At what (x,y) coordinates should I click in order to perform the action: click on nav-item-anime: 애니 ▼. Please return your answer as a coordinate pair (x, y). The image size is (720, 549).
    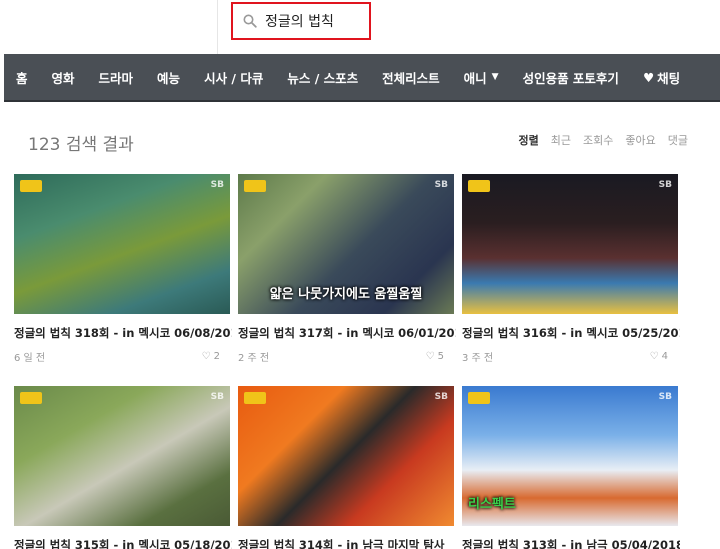
    Looking at the image, I should click on (481, 77).